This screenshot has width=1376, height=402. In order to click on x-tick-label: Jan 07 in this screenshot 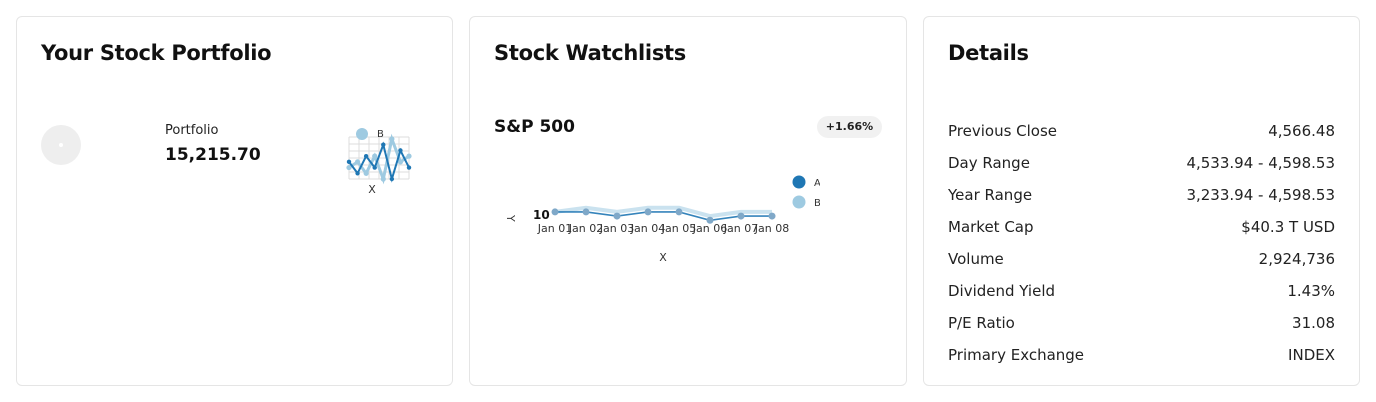, I will do `click(740, 228)`.